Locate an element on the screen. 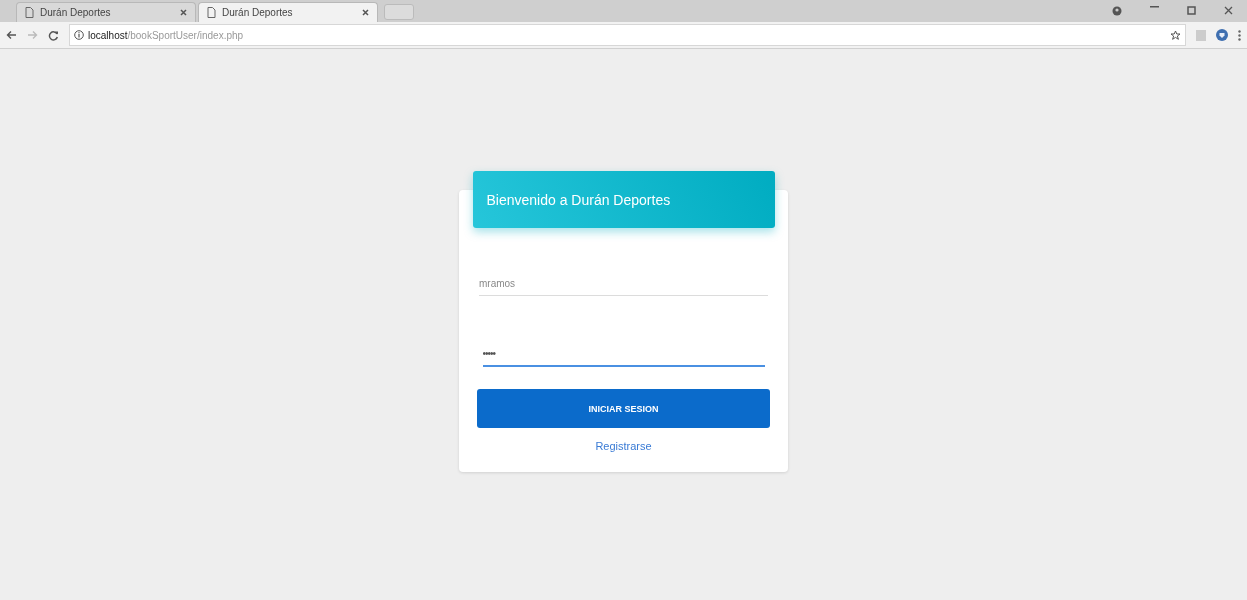  username-field: mramos is located at coordinates (623, 287).